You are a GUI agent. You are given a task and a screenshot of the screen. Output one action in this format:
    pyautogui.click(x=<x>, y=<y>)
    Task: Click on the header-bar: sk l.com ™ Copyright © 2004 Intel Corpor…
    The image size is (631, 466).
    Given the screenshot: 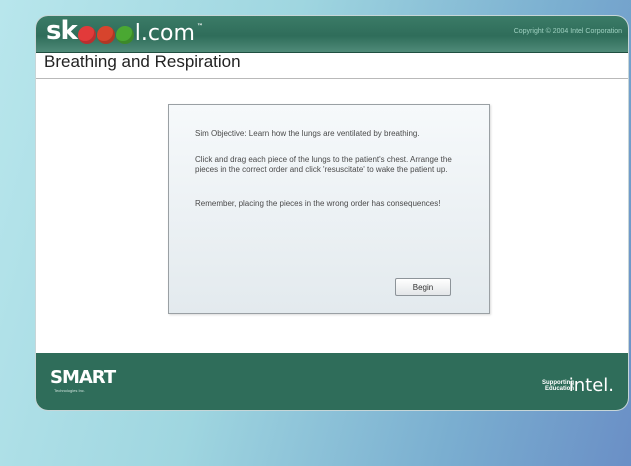 What is the action you would take?
    pyautogui.click(x=332, y=34)
    